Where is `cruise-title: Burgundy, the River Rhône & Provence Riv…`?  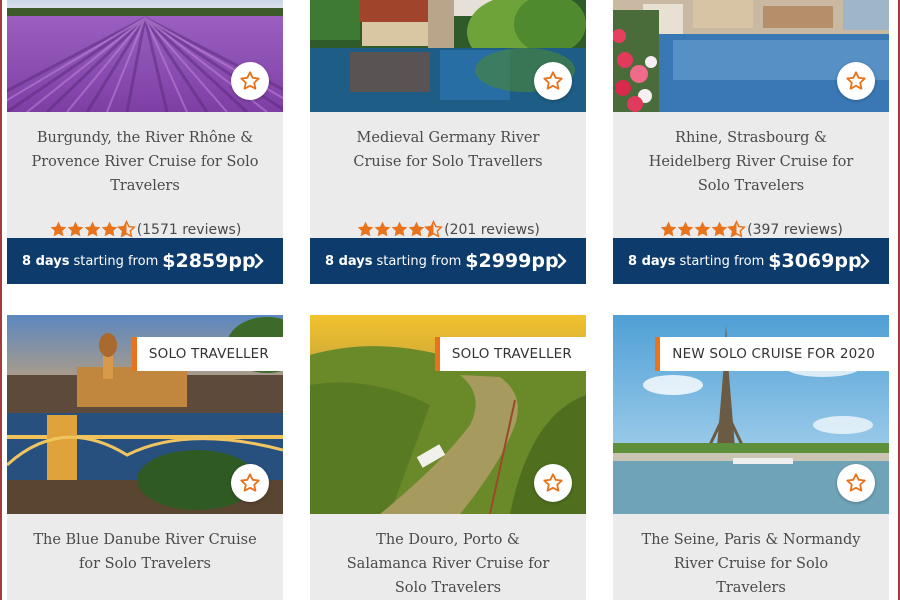
cruise-title: Burgundy, the River Rhône & Provence Riv… is located at coordinates (145, 162).